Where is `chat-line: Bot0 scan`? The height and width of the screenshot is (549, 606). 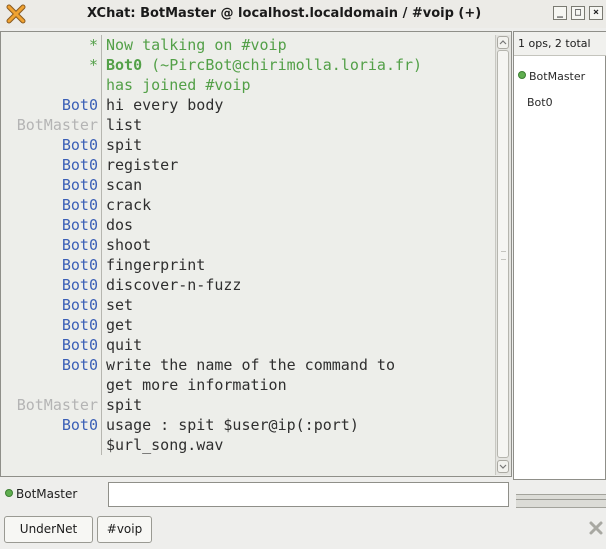
chat-line: Bot0 scan is located at coordinates (248, 185).